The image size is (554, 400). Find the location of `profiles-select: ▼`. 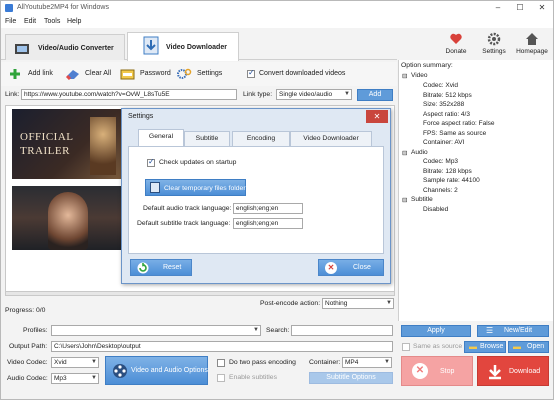

profiles-select: ▼ is located at coordinates (156, 330).